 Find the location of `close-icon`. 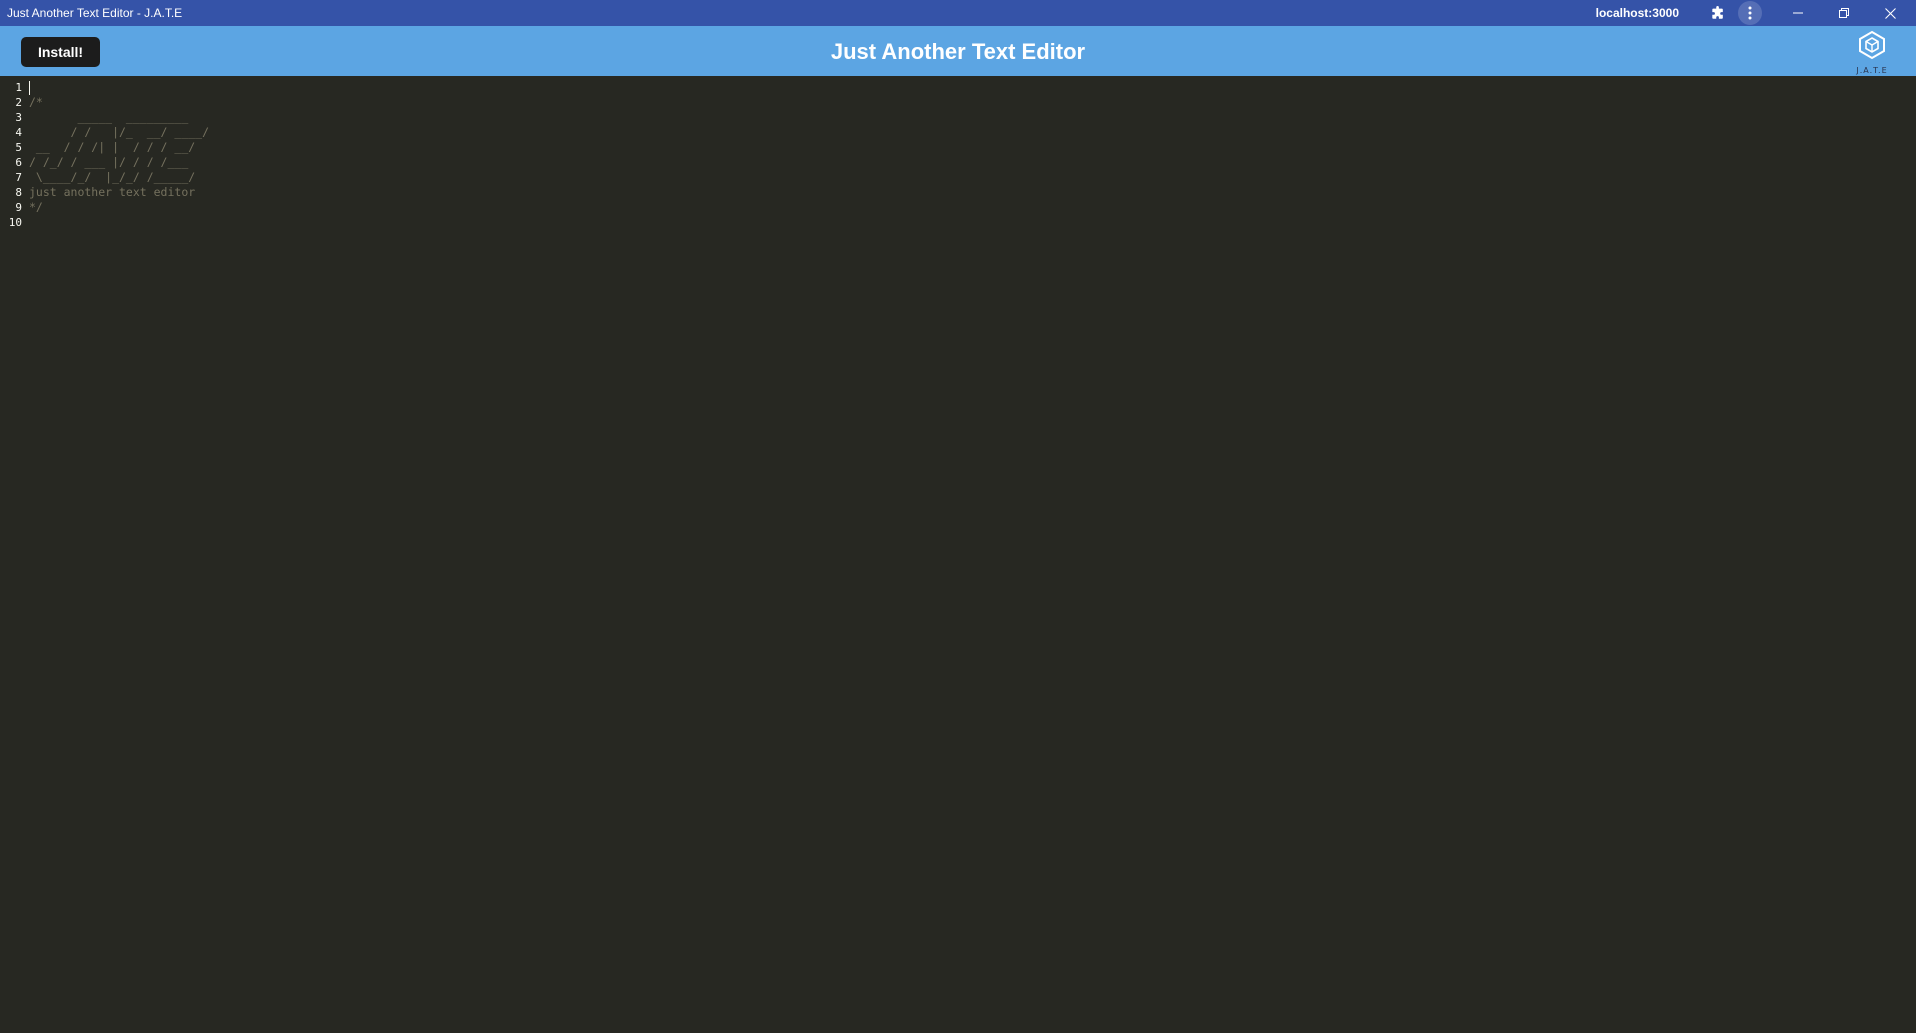

close-icon is located at coordinates (1890, 13).